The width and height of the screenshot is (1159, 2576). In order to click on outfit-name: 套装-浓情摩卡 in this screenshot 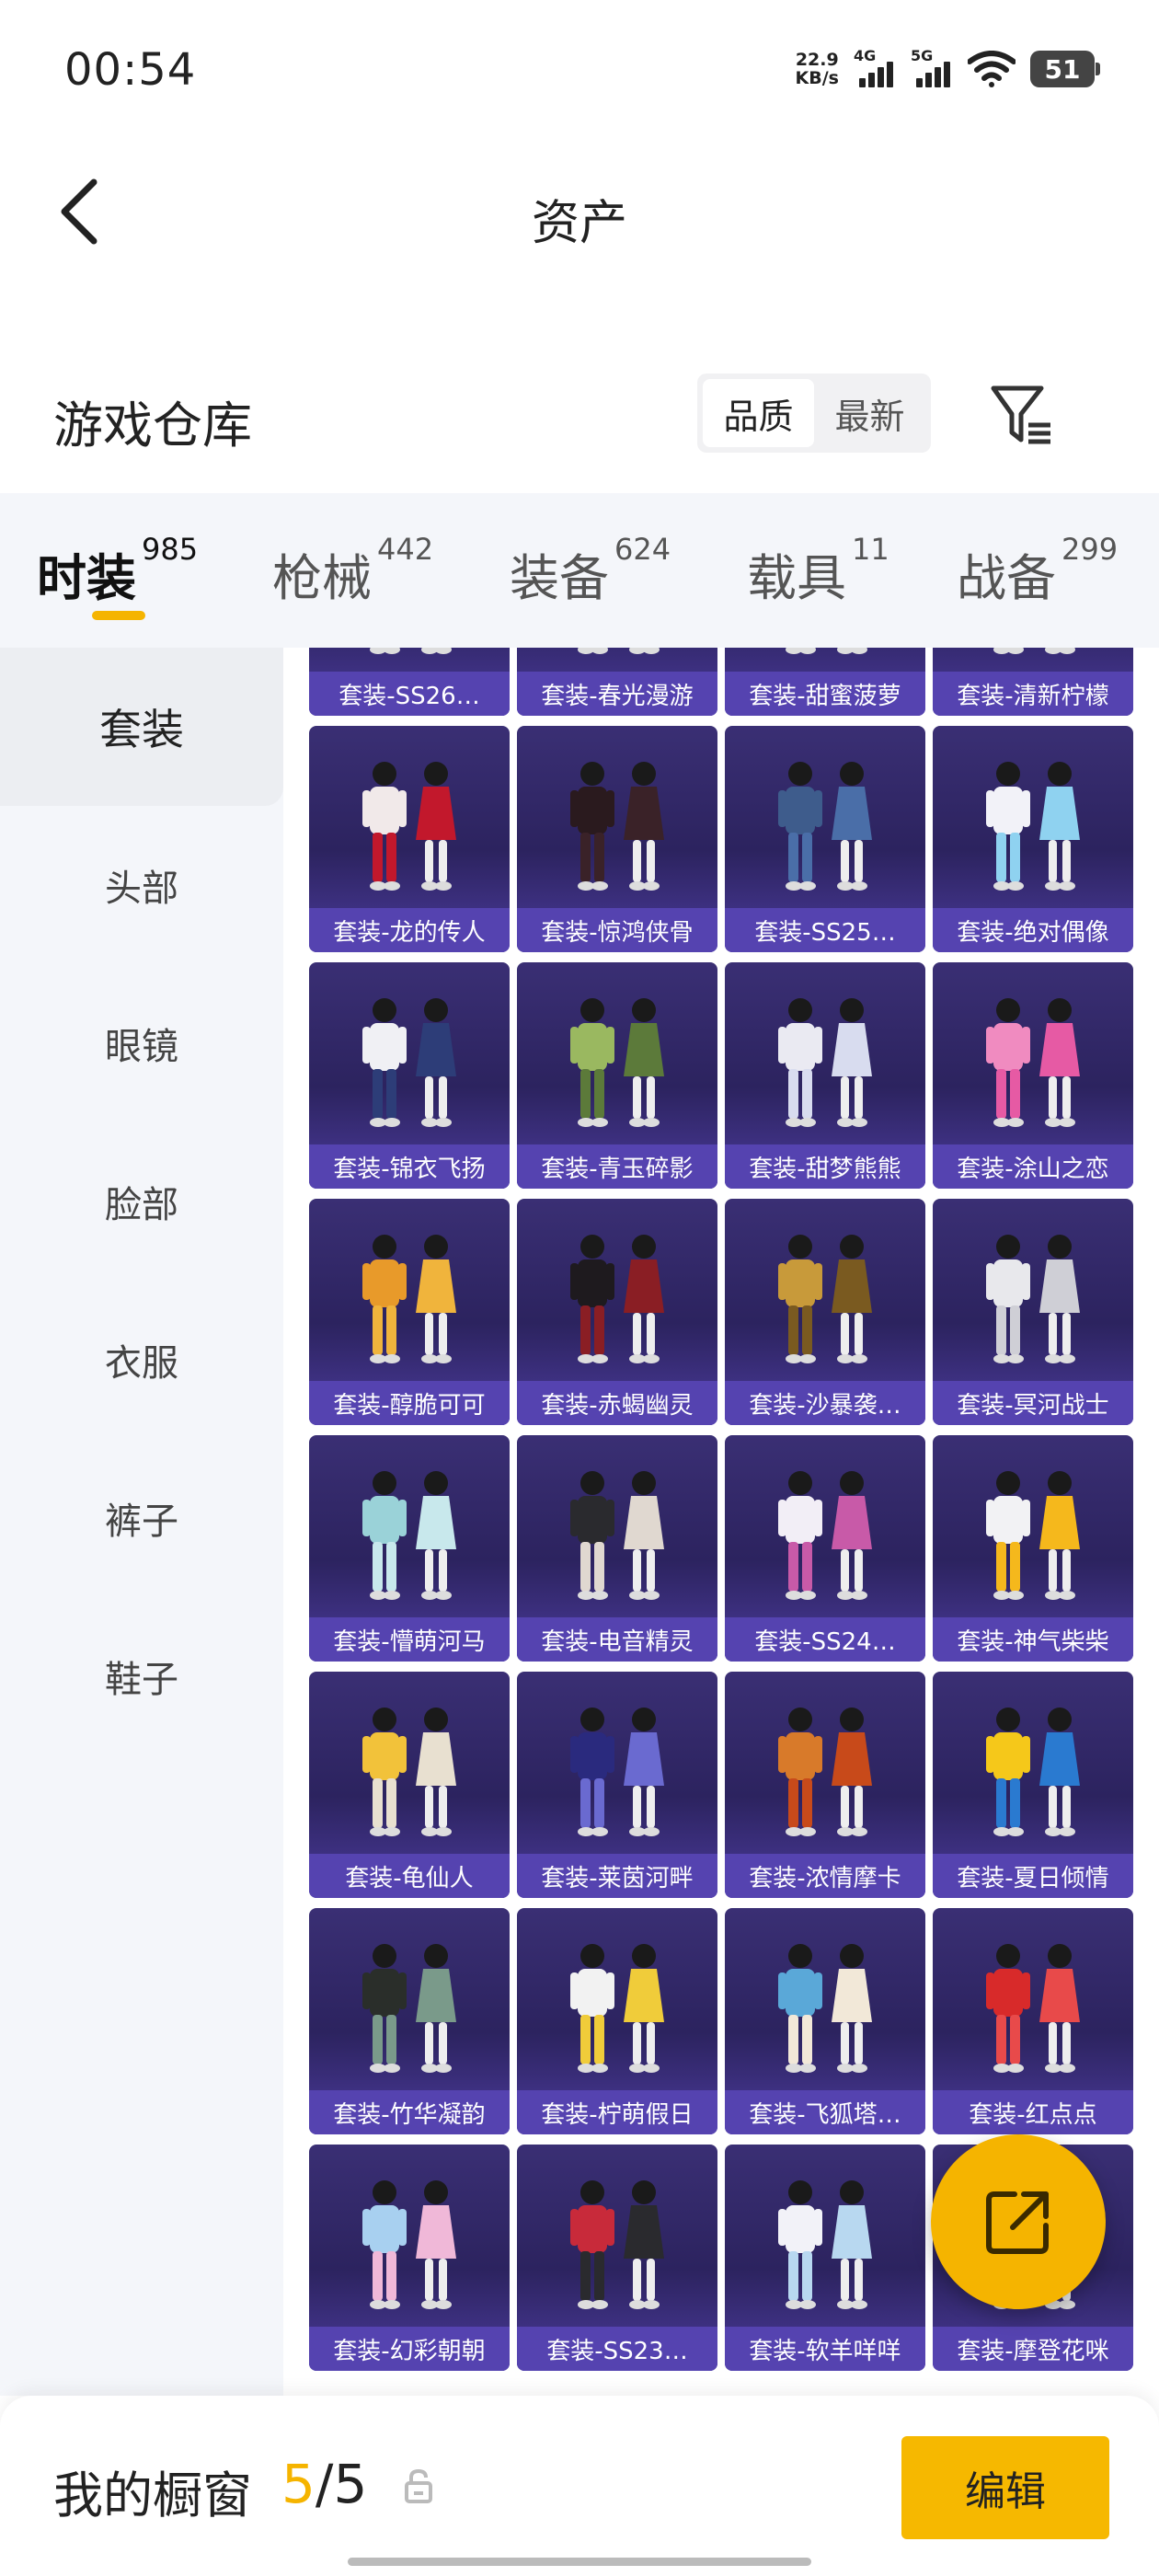, I will do `click(825, 1876)`.